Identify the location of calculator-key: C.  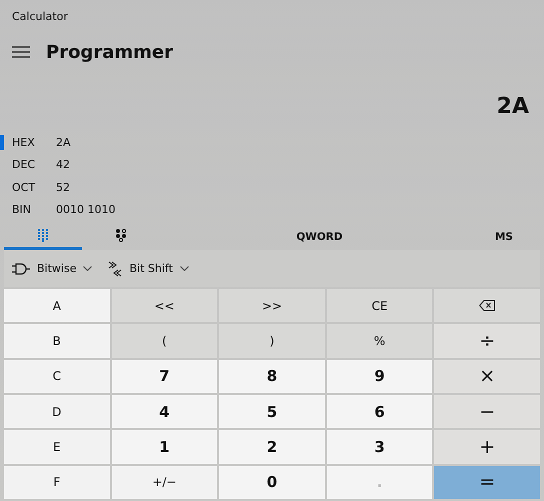
(57, 376).